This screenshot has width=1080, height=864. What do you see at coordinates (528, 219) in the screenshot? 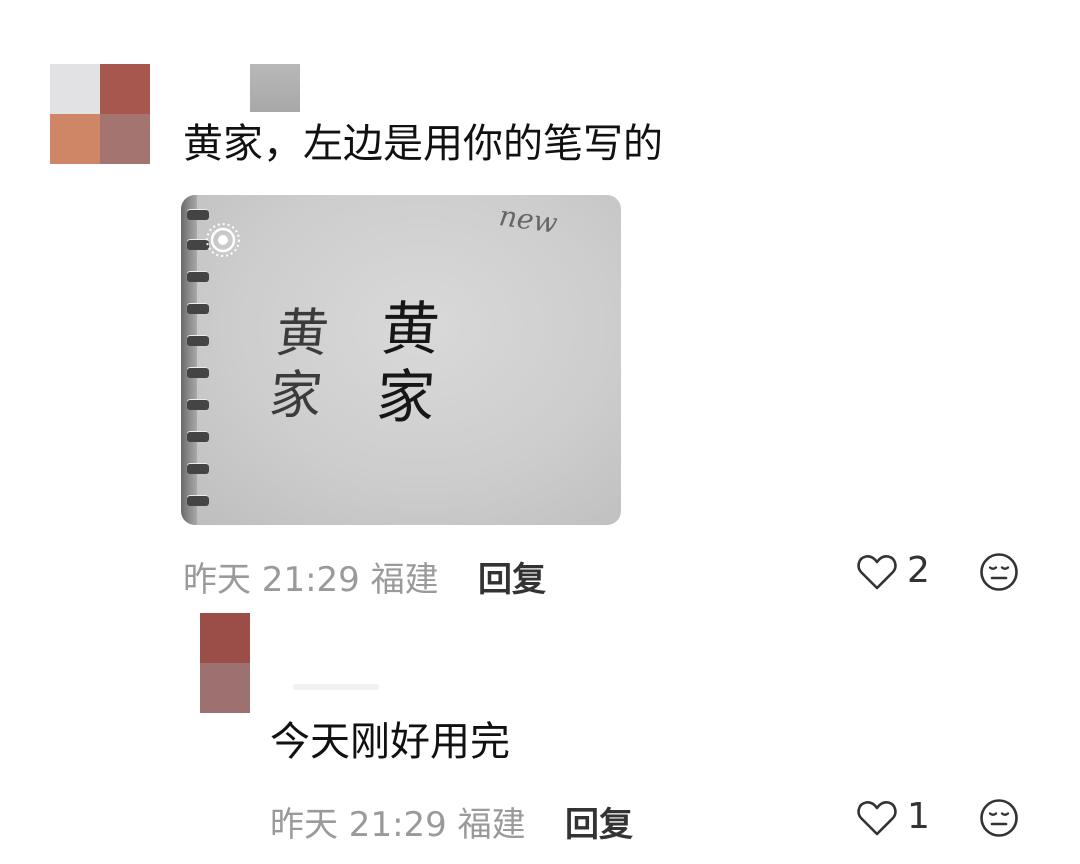
I see `handwritten-note: new` at bounding box center [528, 219].